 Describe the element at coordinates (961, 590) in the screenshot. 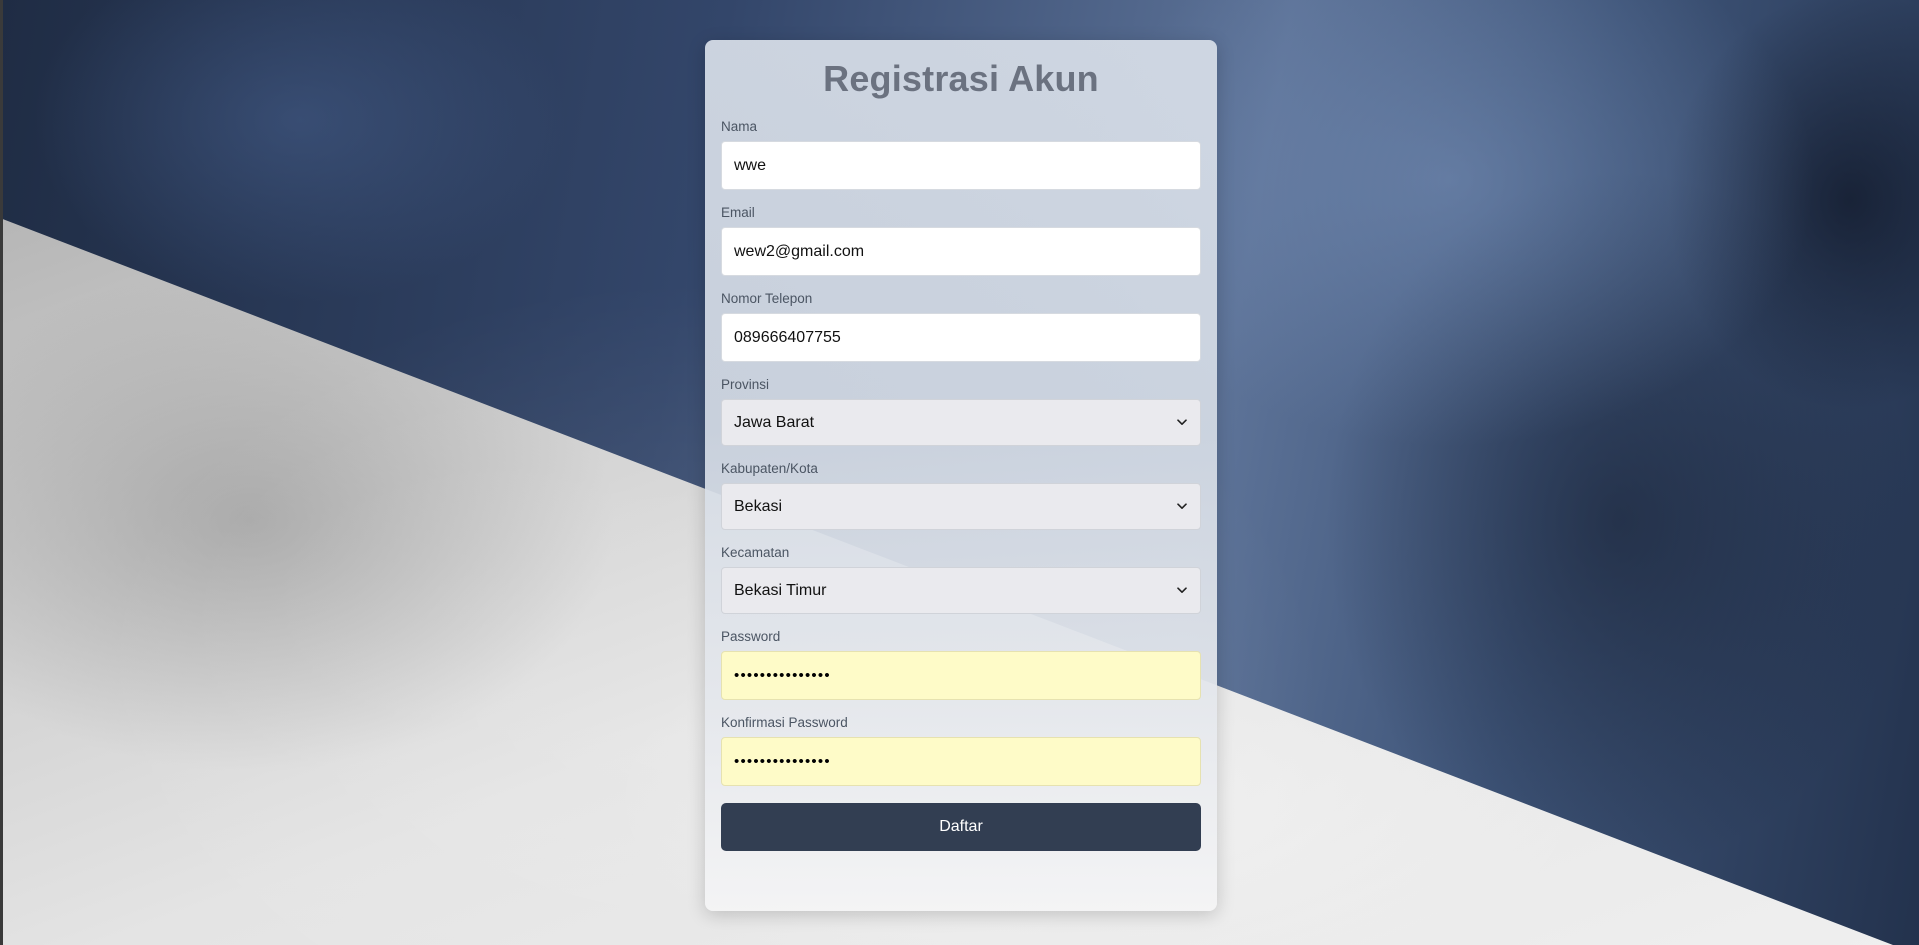

I see `kecamatan-select: Bekasi Timur` at that location.